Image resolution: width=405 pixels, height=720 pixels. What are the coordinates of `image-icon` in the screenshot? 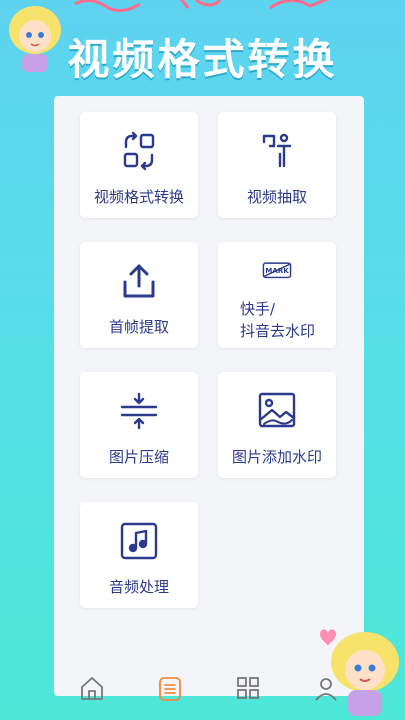 It's located at (277, 410).